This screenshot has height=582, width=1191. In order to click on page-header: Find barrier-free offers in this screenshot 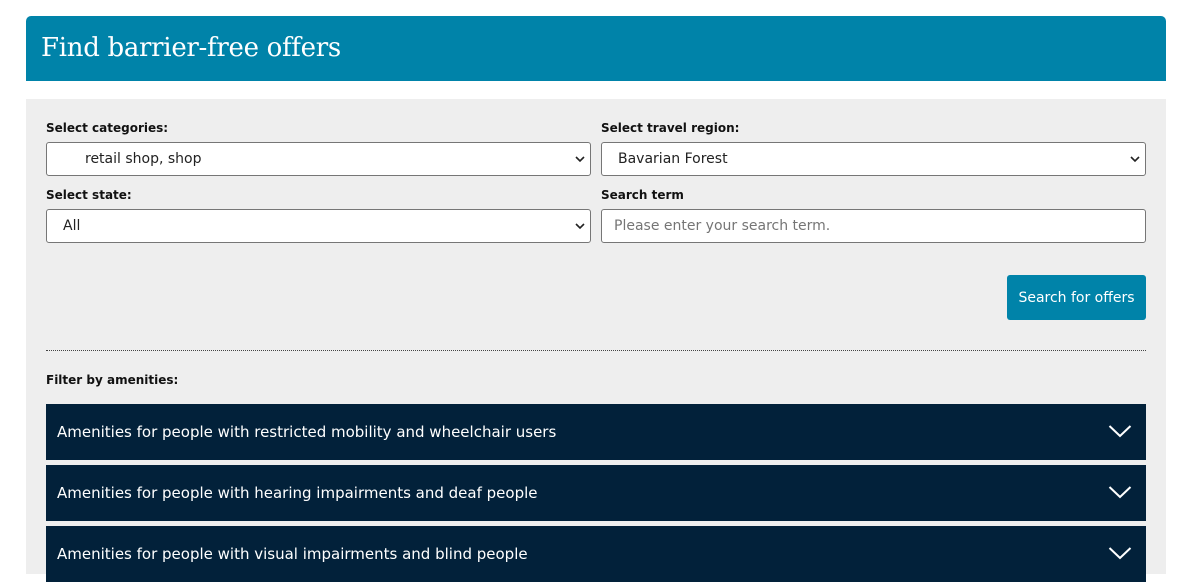, I will do `click(596, 48)`.